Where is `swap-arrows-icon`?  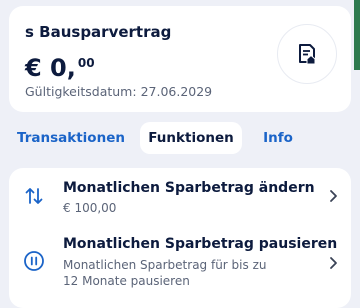
swap-arrows-icon is located at coordinates (34, 196).